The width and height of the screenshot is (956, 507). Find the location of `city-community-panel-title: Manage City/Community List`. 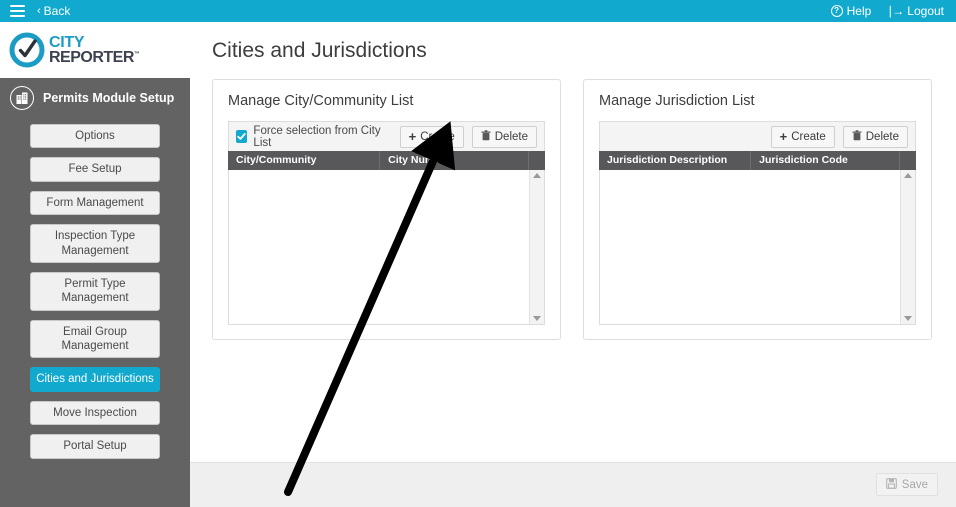

city-community-panel-title: Manage City/Community List is located at coordinates (321, 101).